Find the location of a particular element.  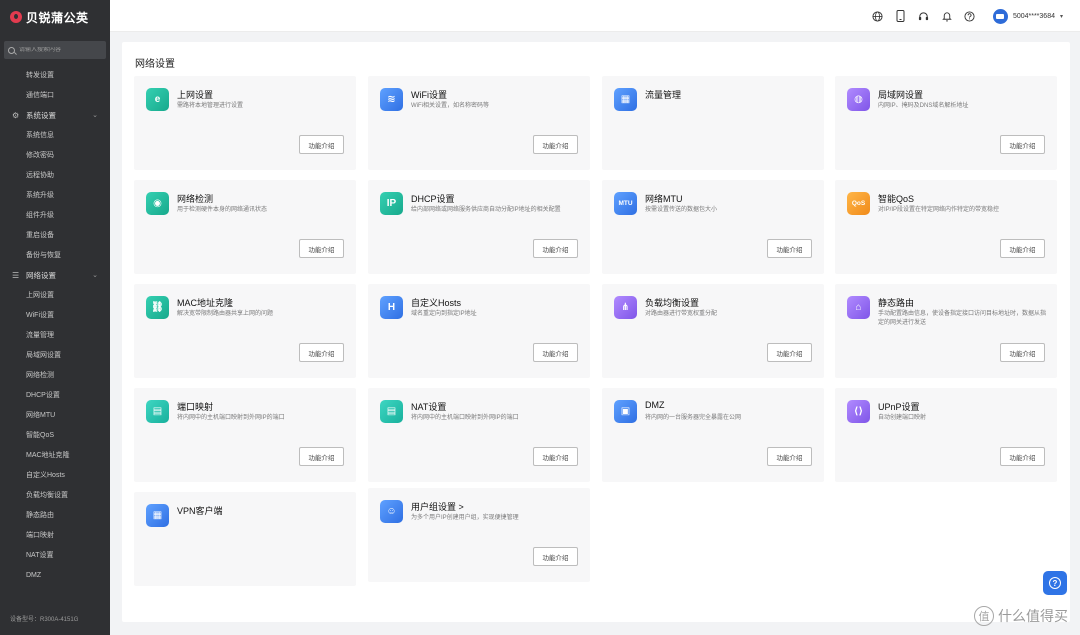

sidebar-item: 流量管理 is located at coordinates (55, 335).